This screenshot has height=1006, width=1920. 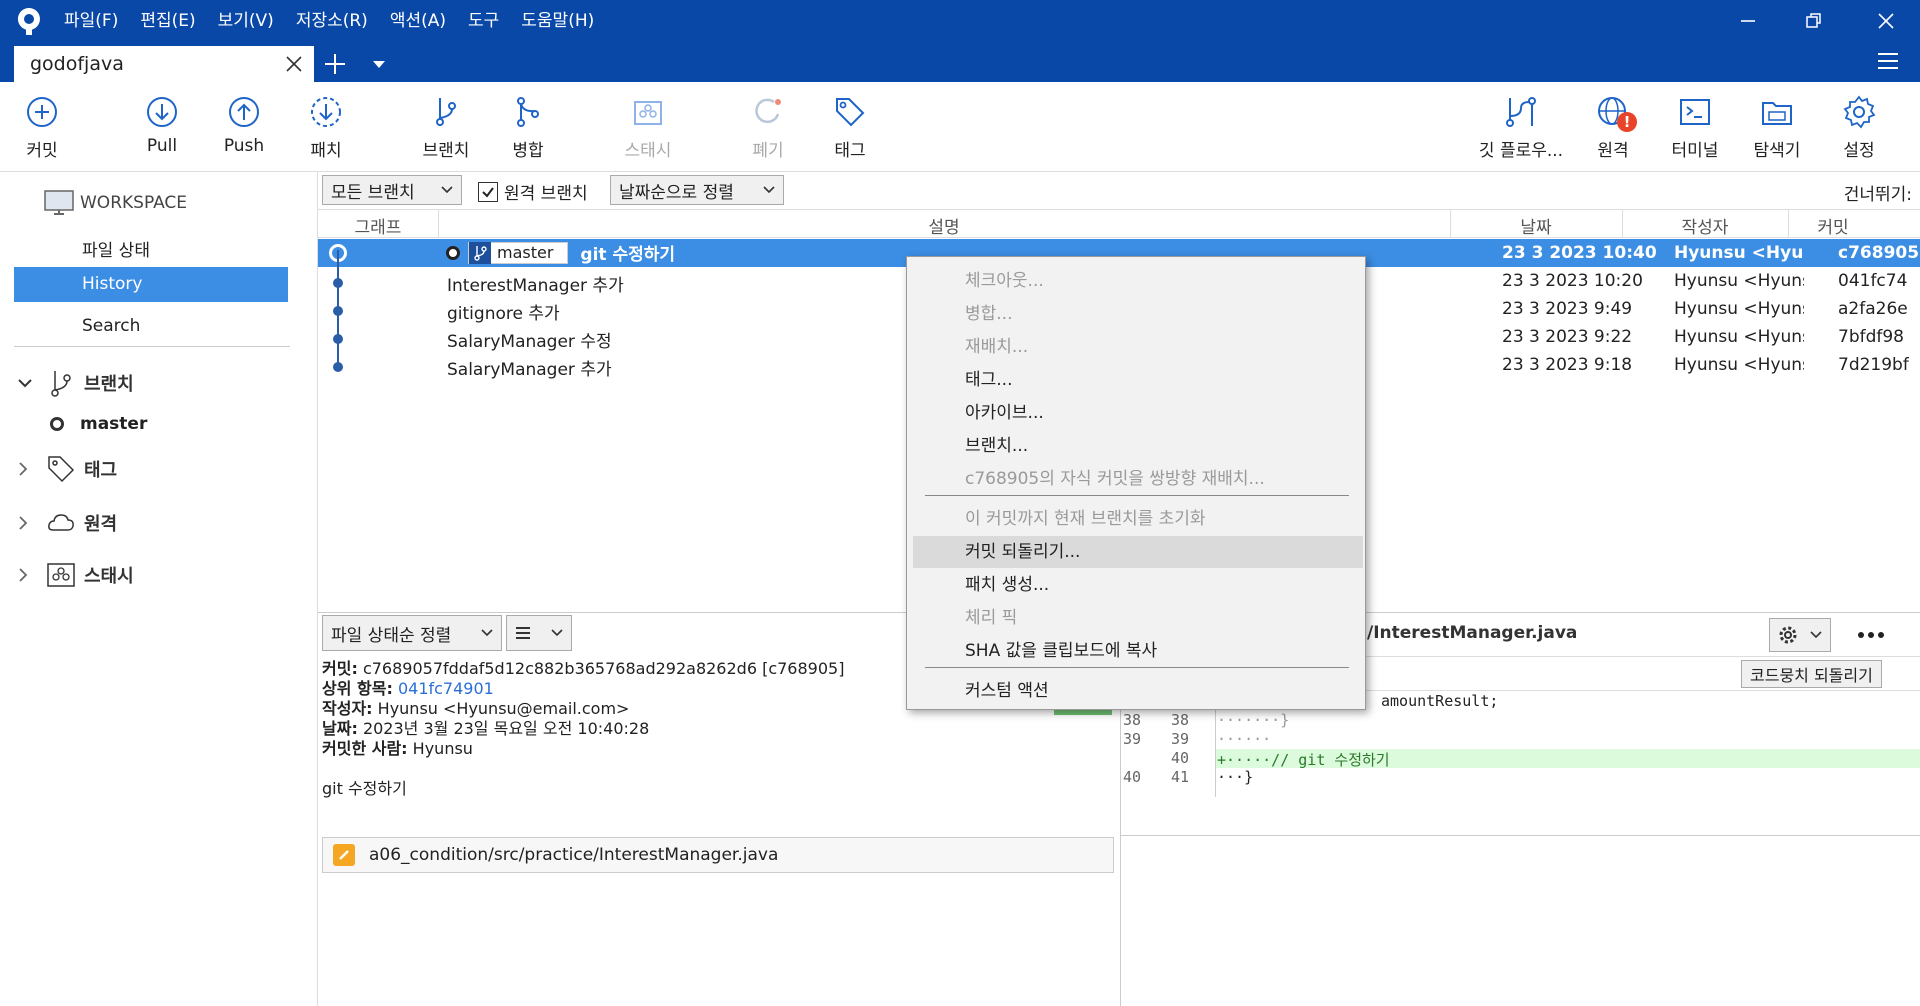 What do you see at coordinates (557, 21) in the screenshot?
I see `menu-help: 도움말(H)` at bounding box center [557, 21].